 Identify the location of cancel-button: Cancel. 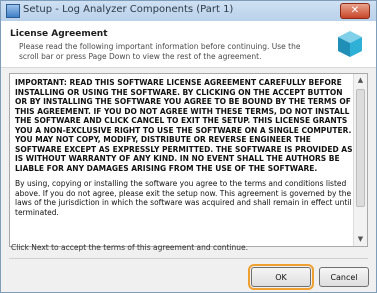
(344, 277).